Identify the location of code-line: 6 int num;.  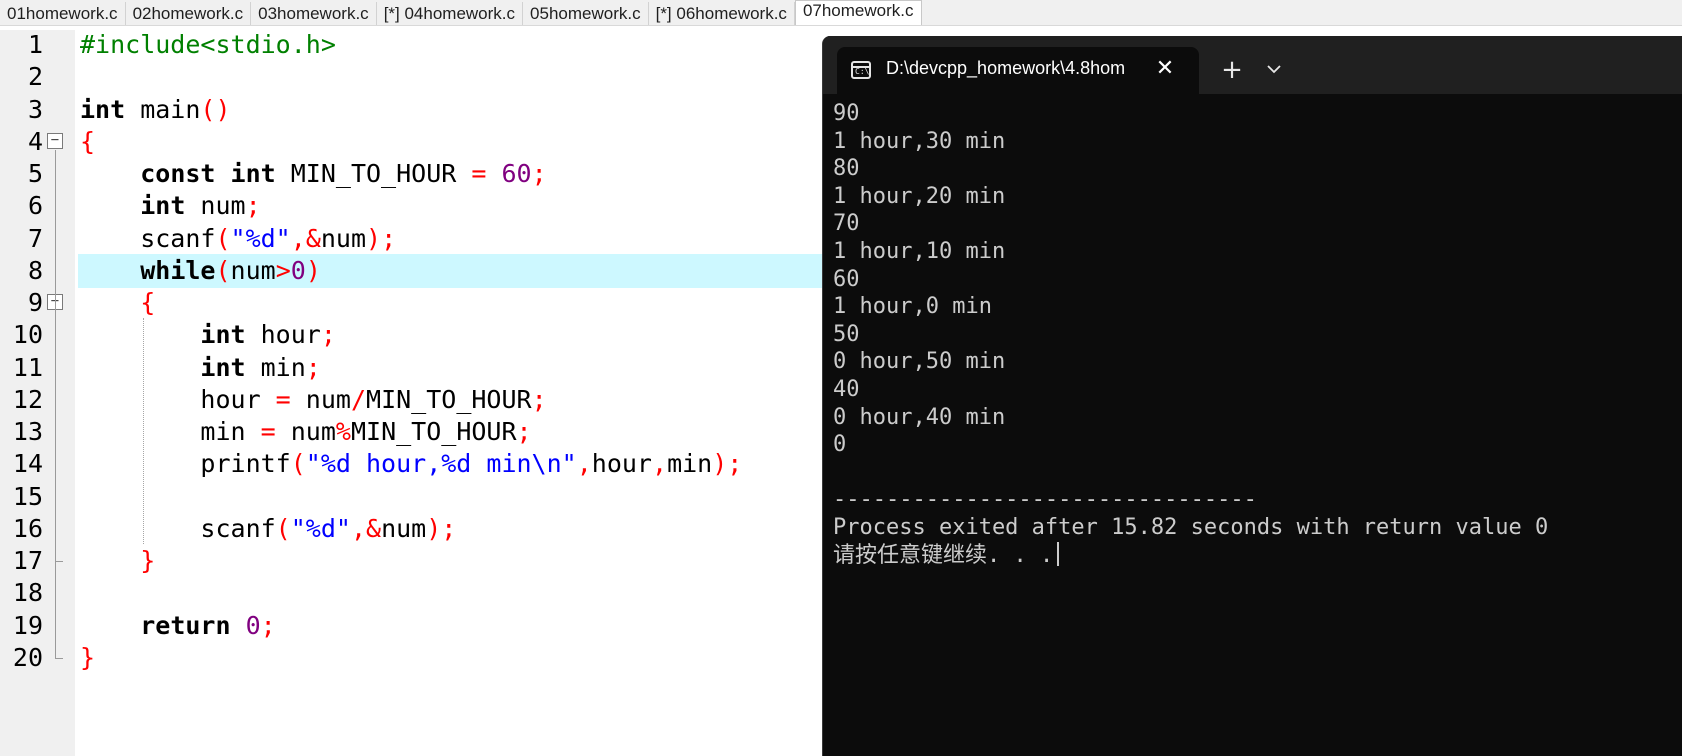
(411, 206).